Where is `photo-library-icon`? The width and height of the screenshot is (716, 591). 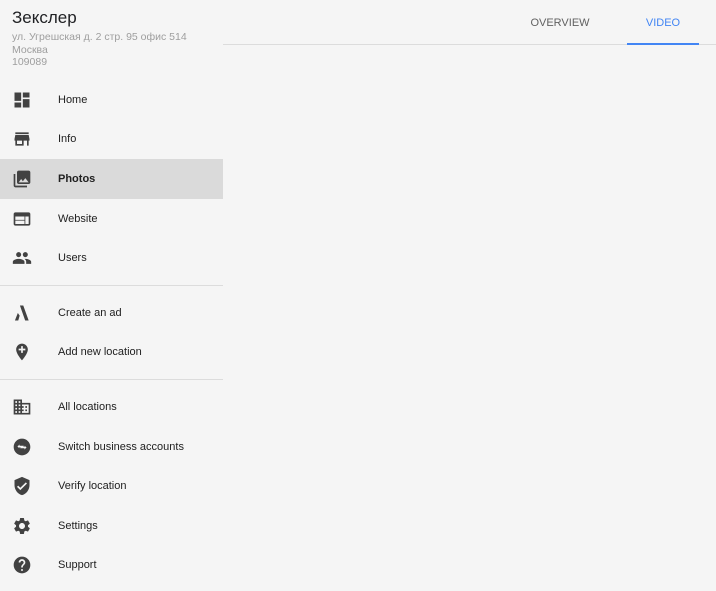
photo-library-icon is located at coordinates (22, 179).